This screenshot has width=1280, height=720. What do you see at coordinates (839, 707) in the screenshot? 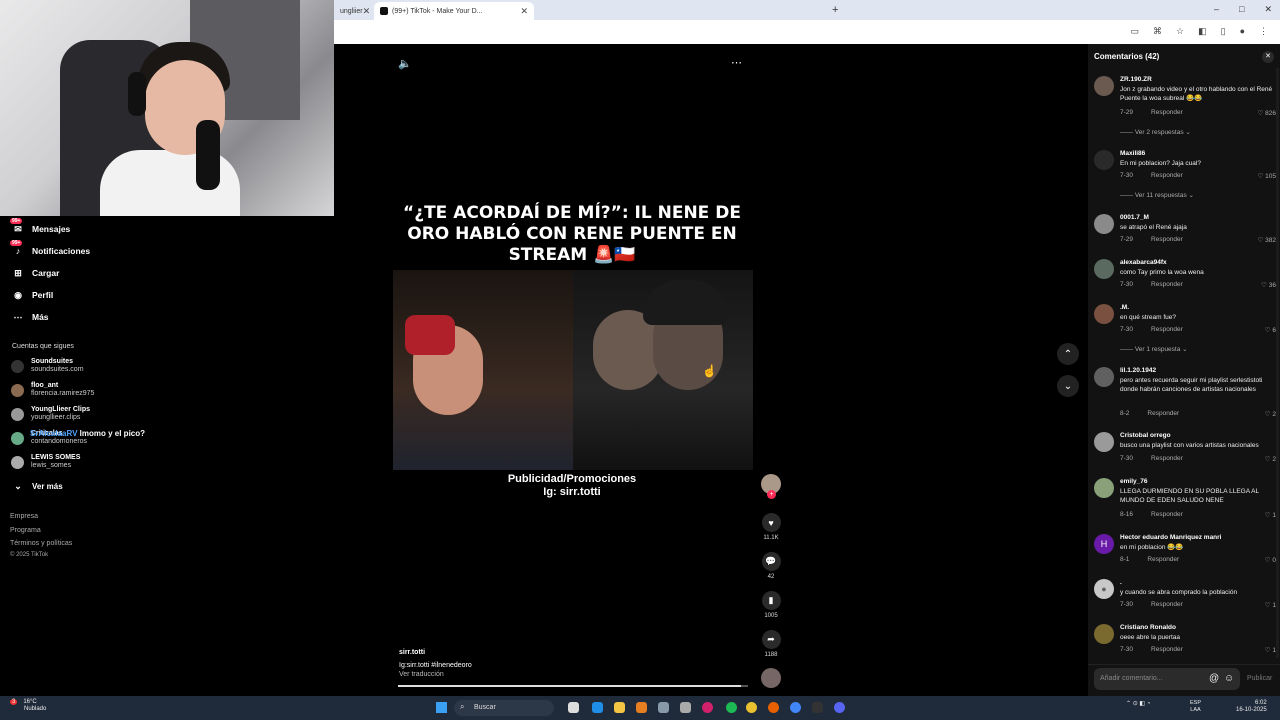
I see `discord-icon` at bounding box center [839, 707].